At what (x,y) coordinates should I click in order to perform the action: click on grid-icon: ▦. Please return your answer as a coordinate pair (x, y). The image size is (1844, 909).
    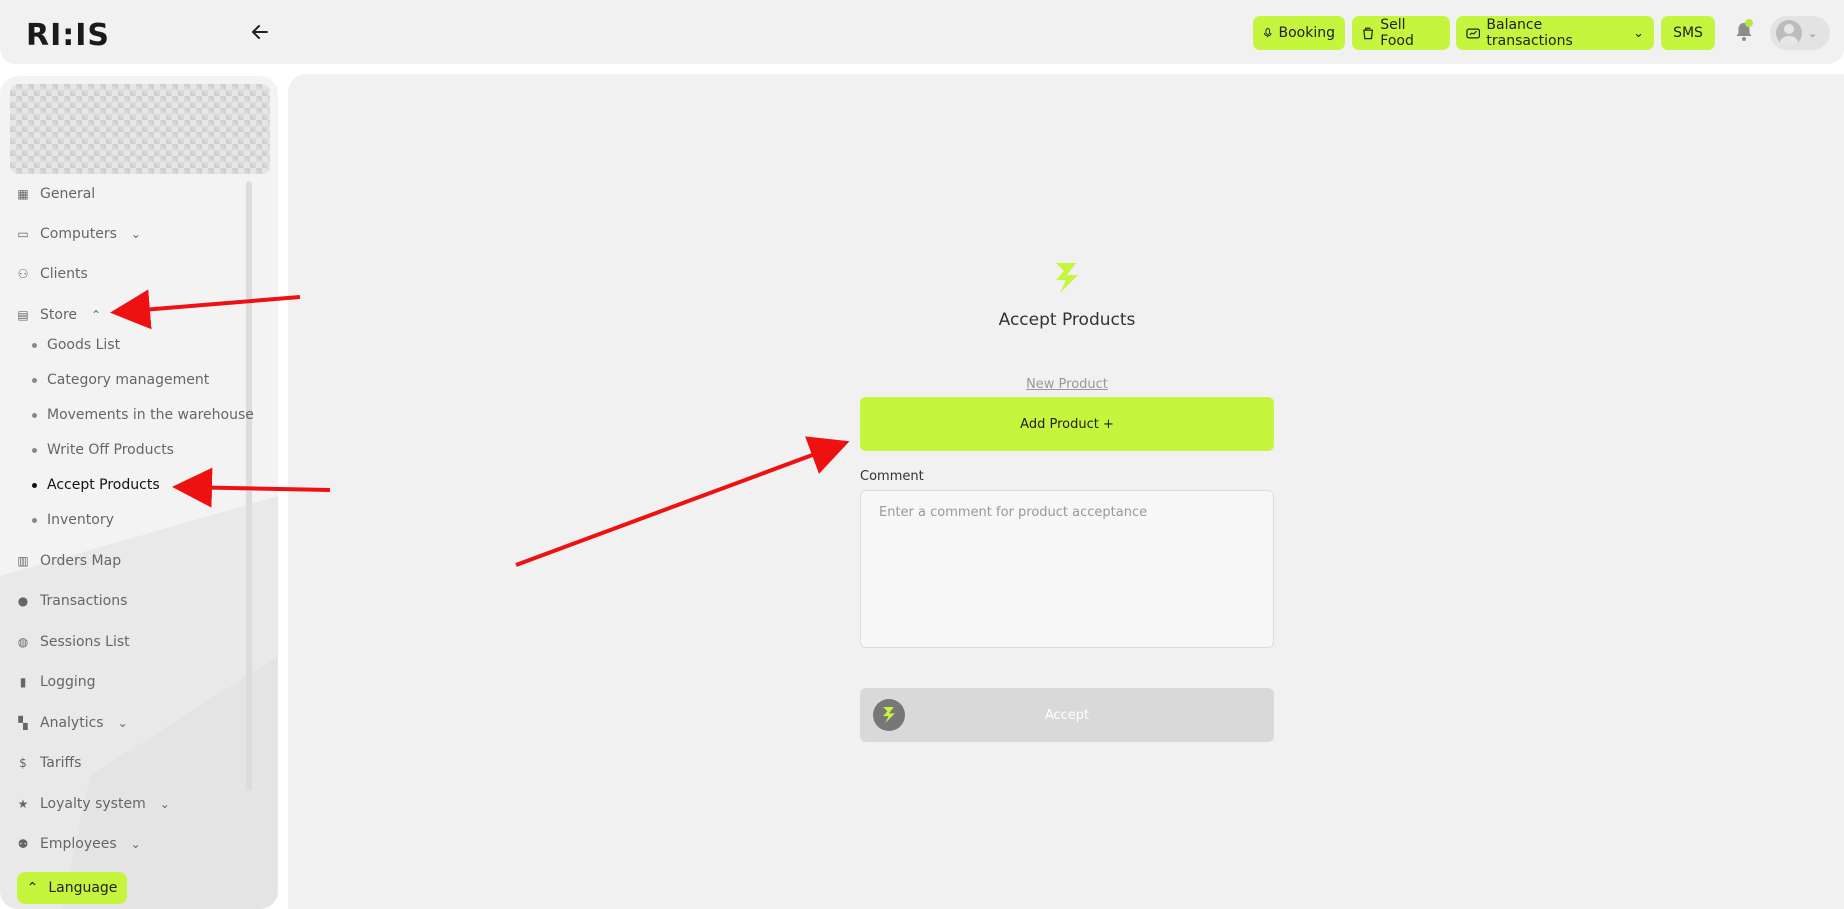
    Looking at the image, I should click on (23, 194).